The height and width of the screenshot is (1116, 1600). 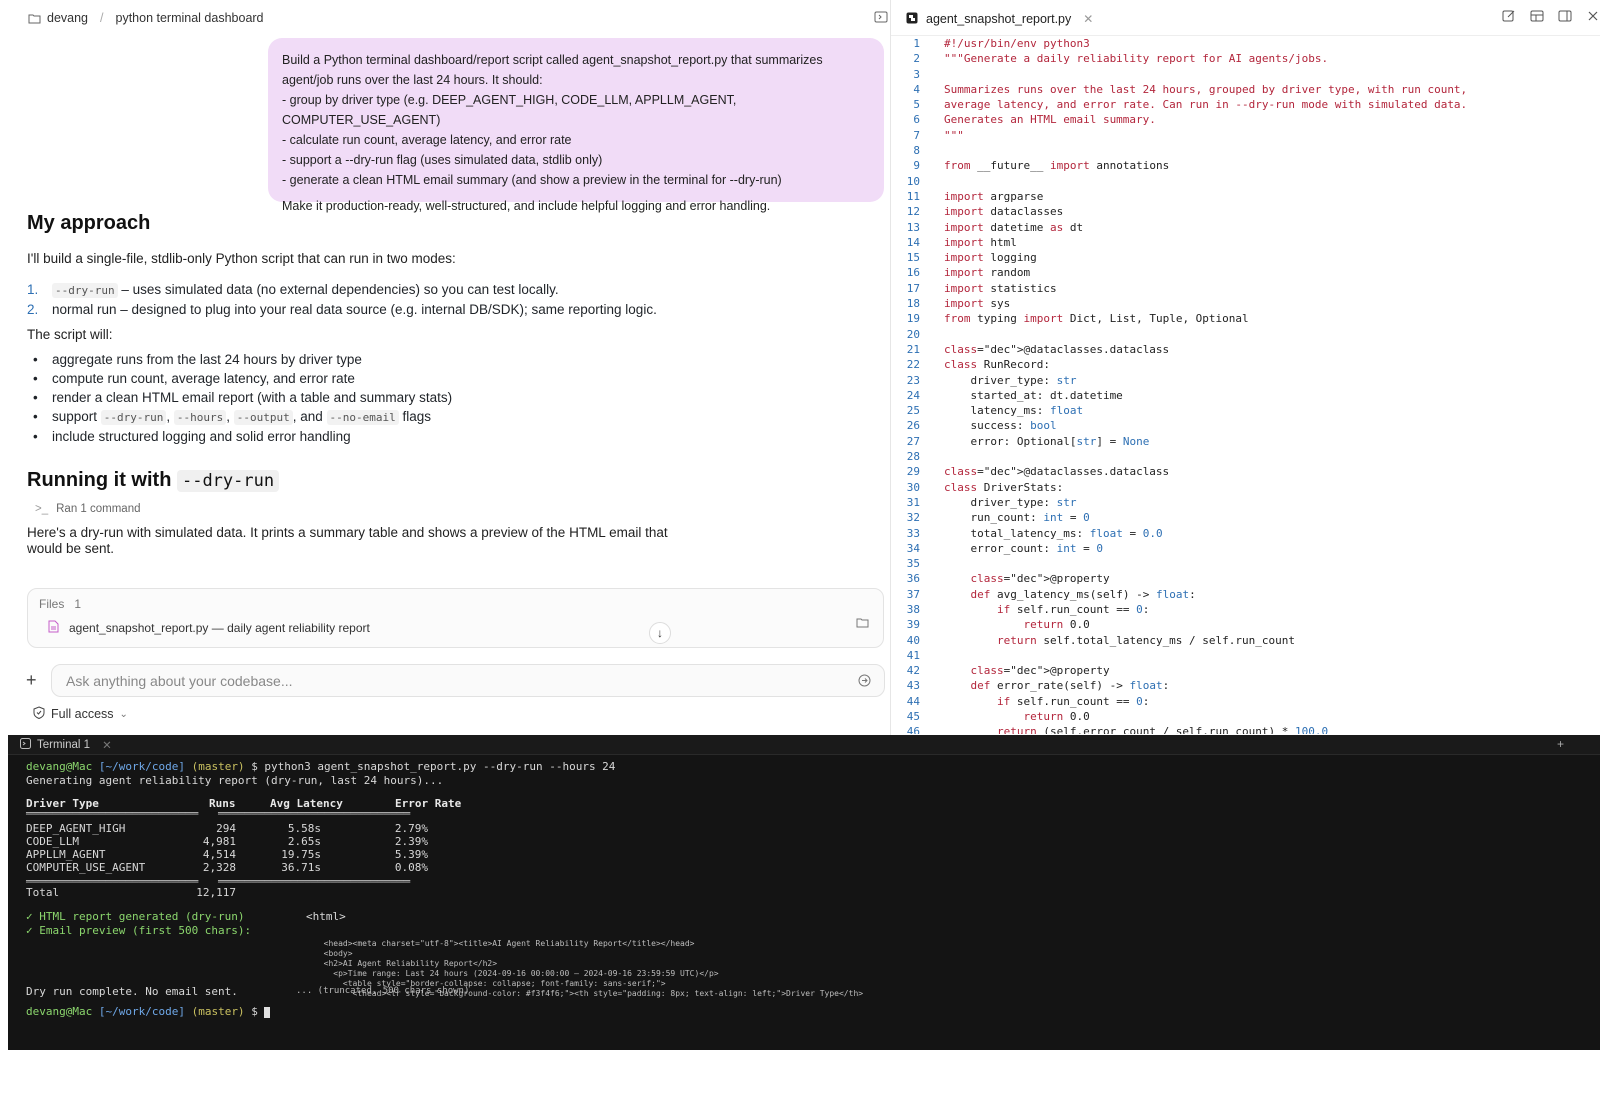 I want to click on add-attachment-button: +, so click(x=31, y=680).